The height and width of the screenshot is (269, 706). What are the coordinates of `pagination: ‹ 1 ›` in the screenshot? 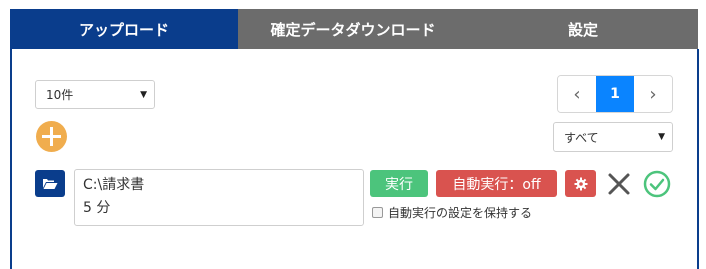 It's located at (615, 94).